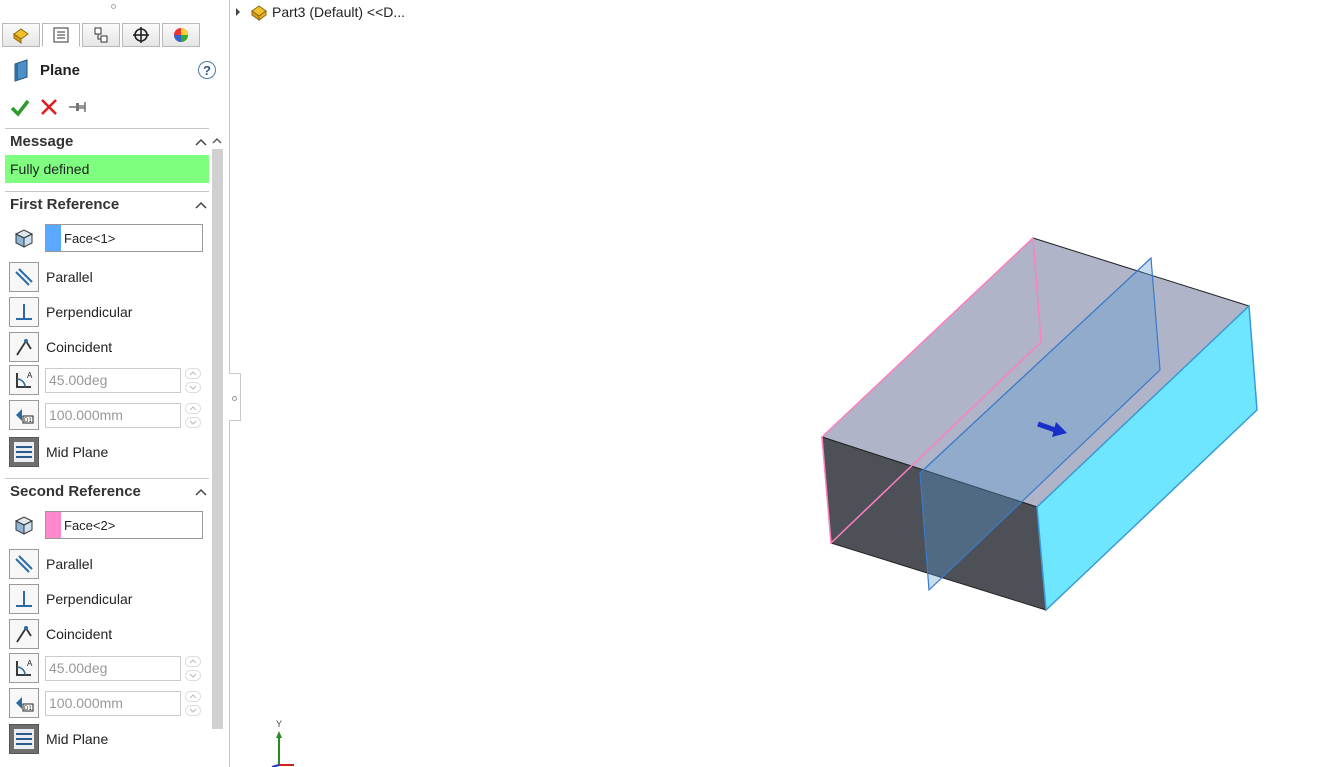  What do you see at coordinates (238, 12) in the screenshot?
I see `expand-arrow-icon` at bounding box center [238, 12].